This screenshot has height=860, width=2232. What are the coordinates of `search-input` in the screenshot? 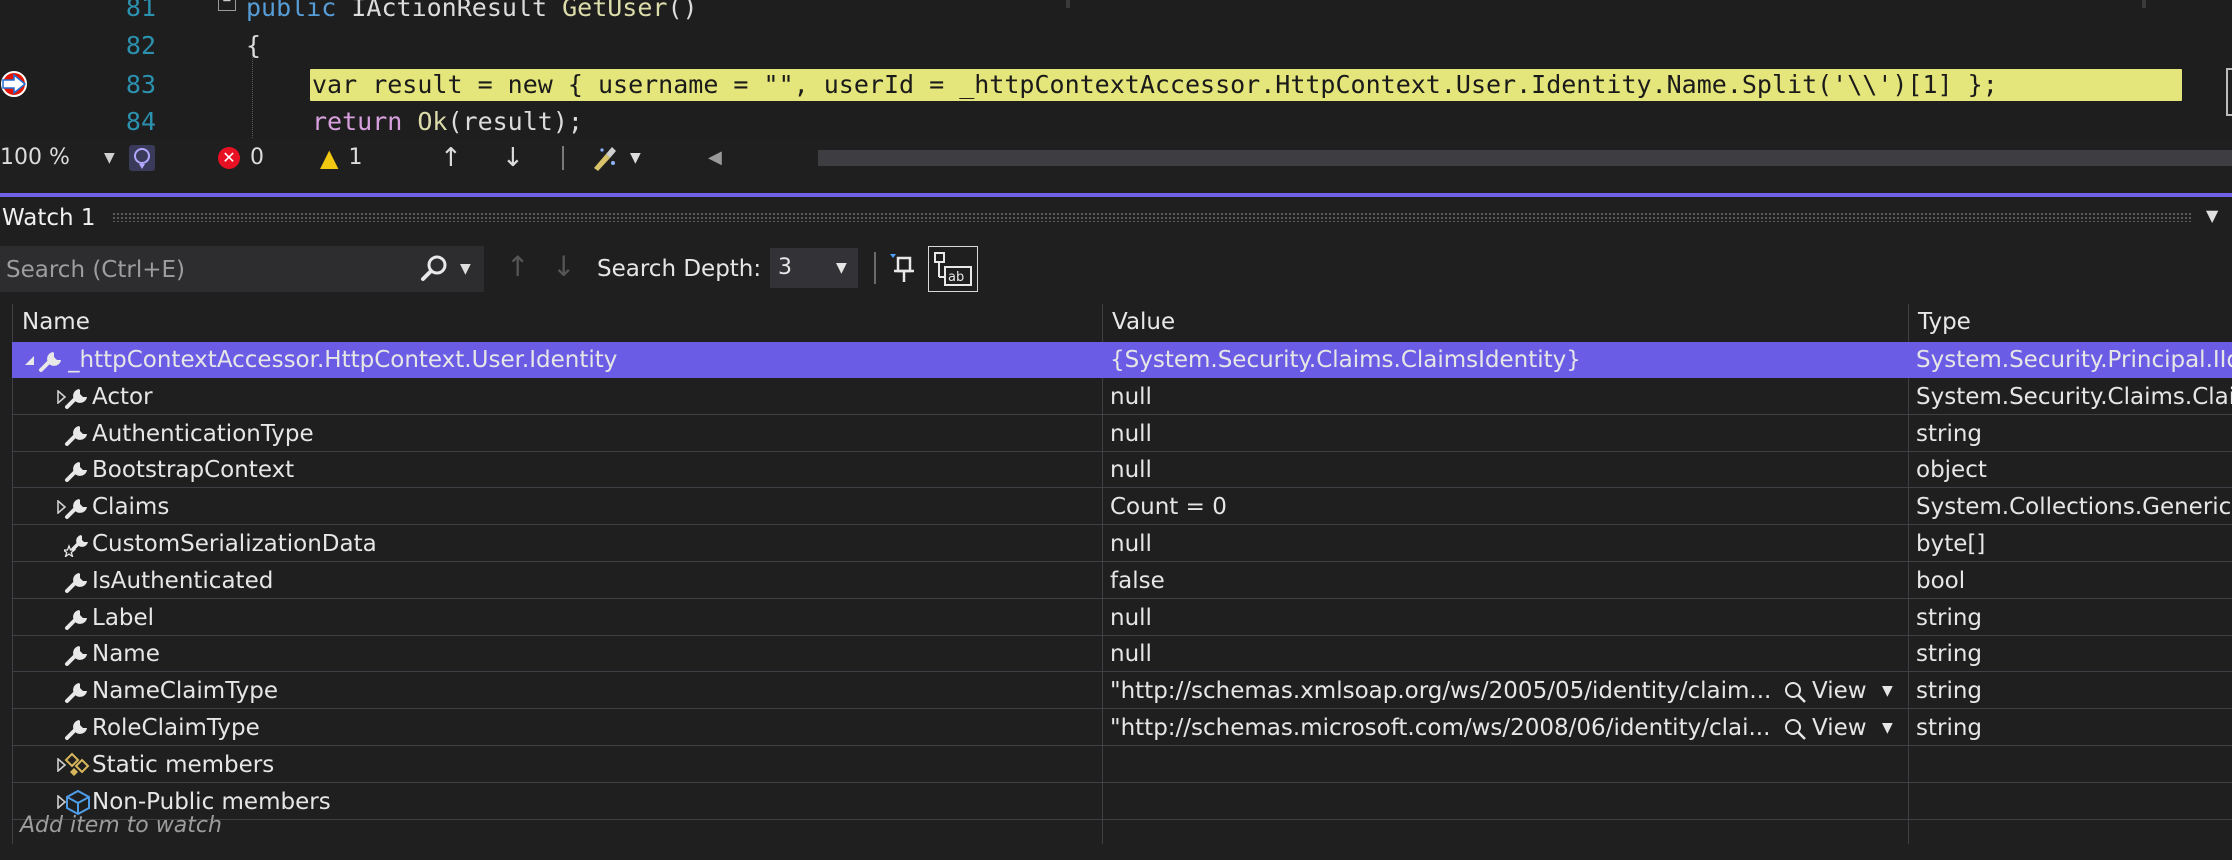 It's located at (206, 270).